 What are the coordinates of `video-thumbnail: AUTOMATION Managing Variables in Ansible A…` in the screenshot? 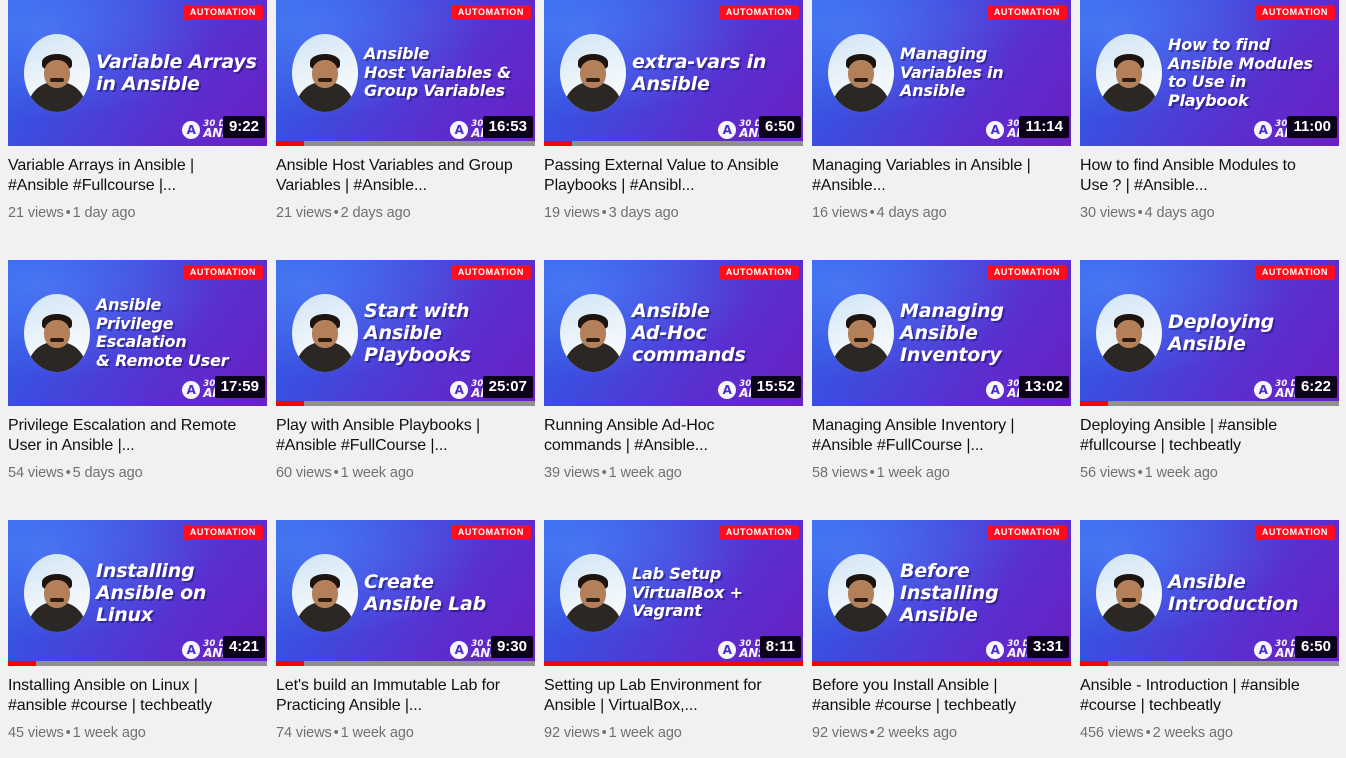 It's located at (941, 73).